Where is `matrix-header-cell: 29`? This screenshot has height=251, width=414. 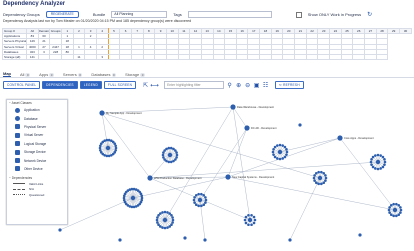 matrix-header-cell: 29 is located at coordinates (393, 31).